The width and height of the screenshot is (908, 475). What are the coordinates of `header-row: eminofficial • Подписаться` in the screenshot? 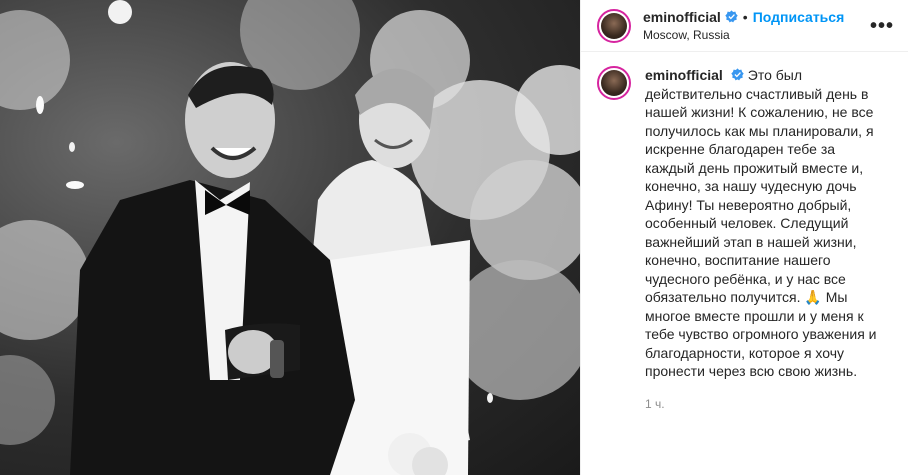 It's located at (756, 17).